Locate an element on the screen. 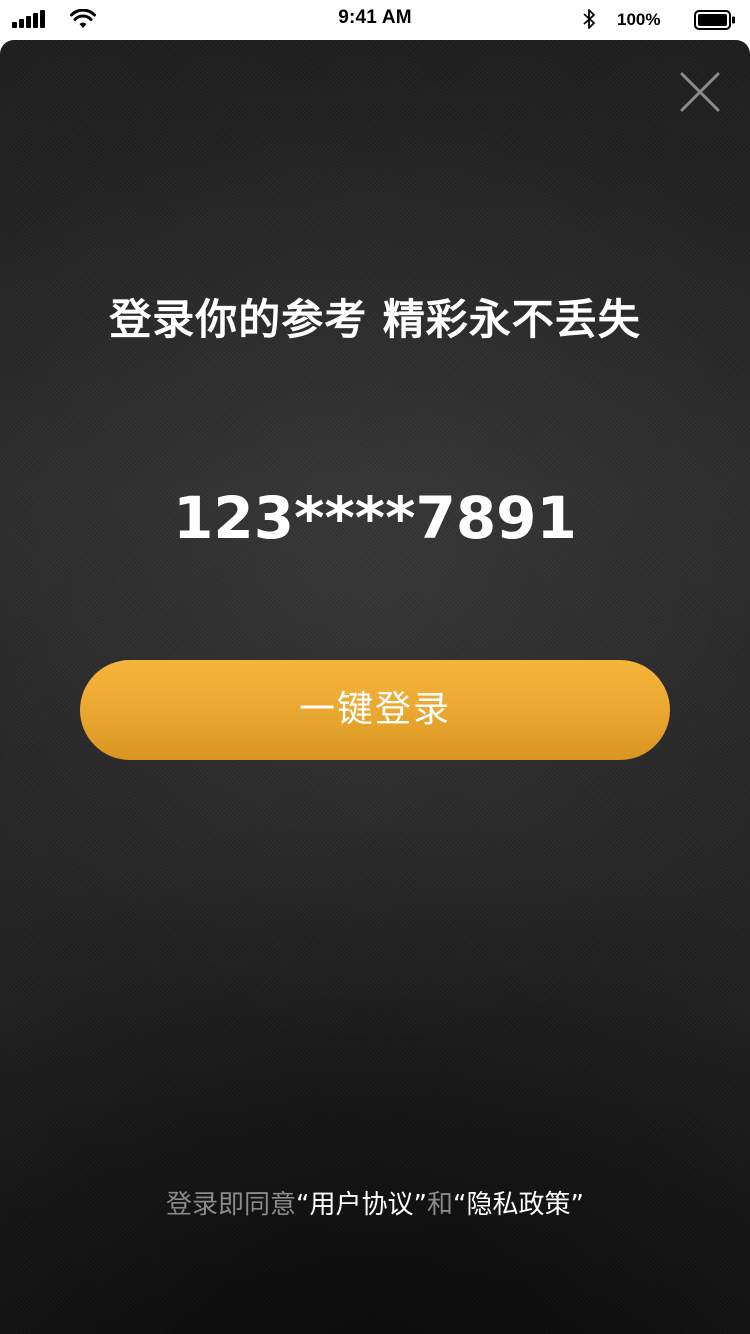 The image size is (750, 1334). masked-phone-number: 123****7891 is located at coordinates (375, 518).